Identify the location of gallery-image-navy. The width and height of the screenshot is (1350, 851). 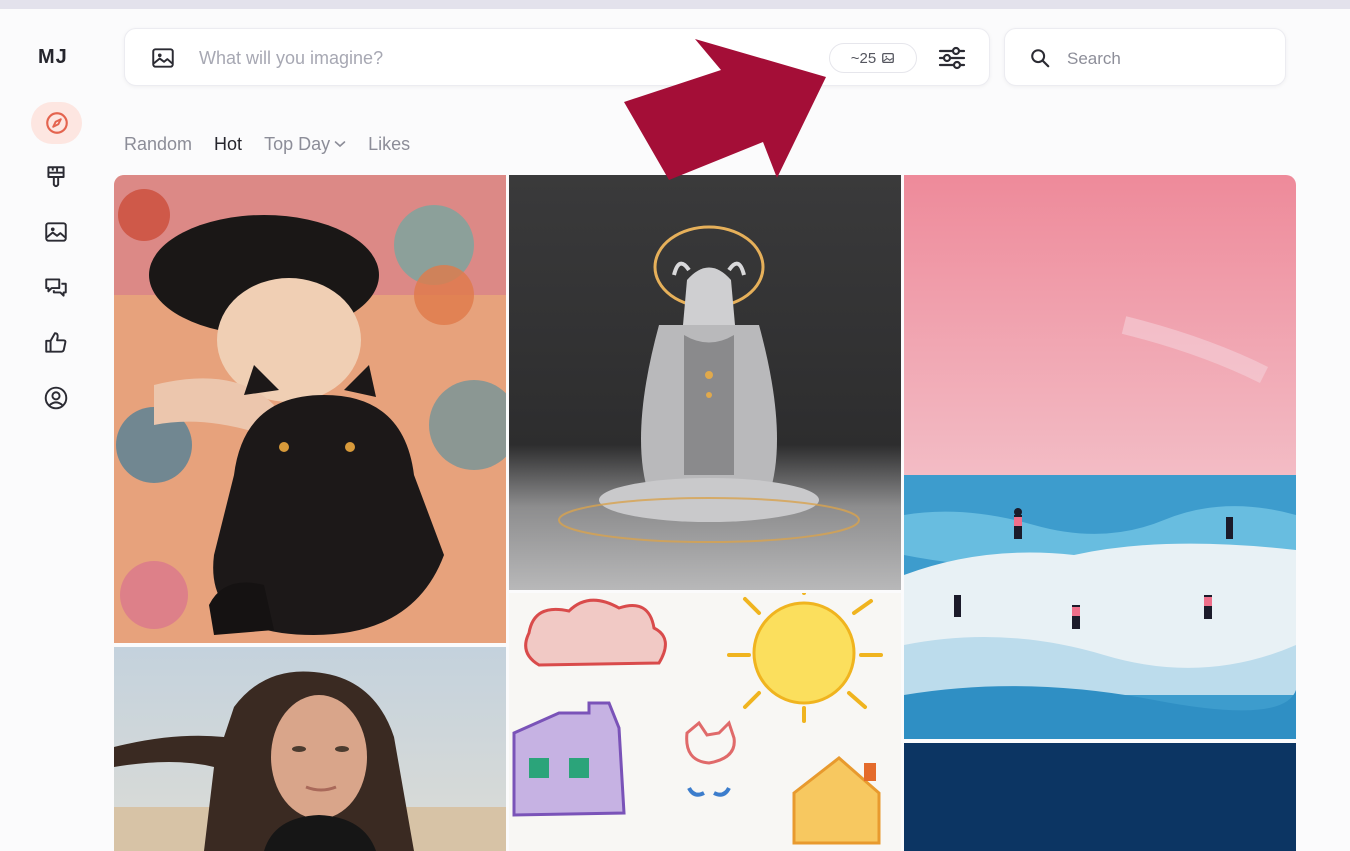
(1100, 797).